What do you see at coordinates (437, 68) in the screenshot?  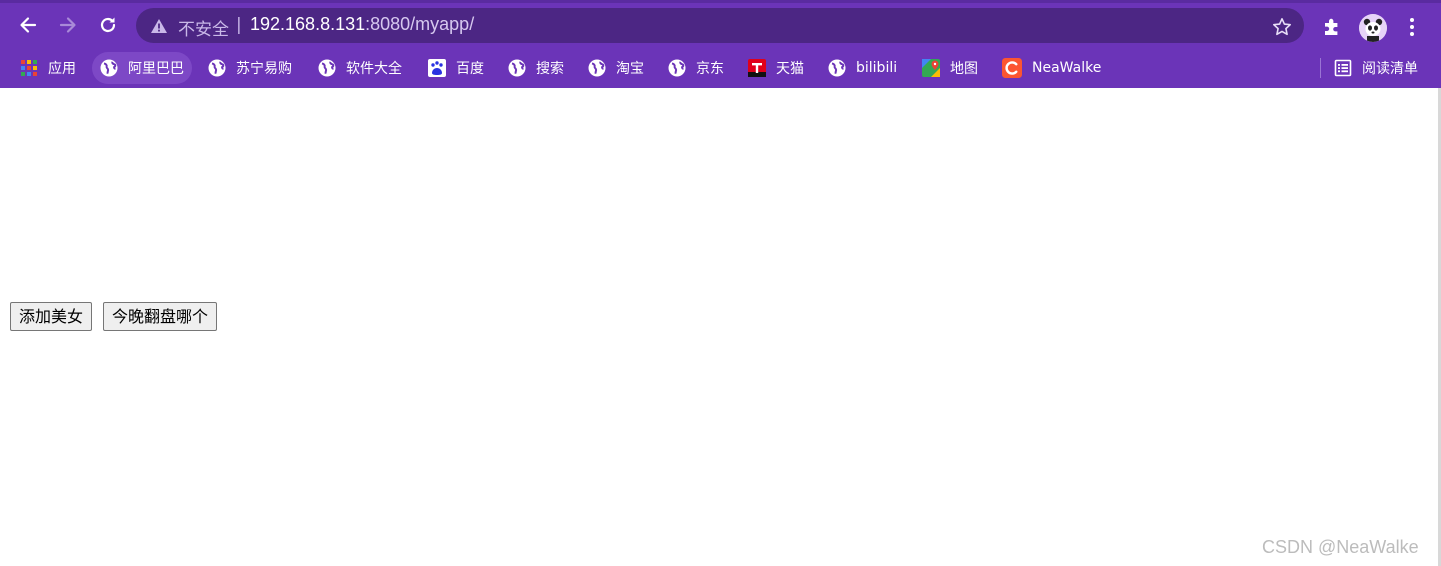 I see `baidu-paw-icon` at bounding box center [437, 68].